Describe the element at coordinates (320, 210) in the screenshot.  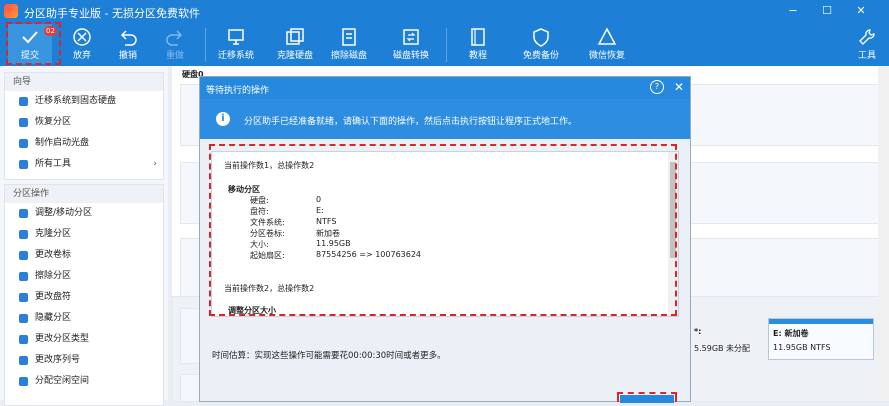
I see `op1-value: E:` at that location.